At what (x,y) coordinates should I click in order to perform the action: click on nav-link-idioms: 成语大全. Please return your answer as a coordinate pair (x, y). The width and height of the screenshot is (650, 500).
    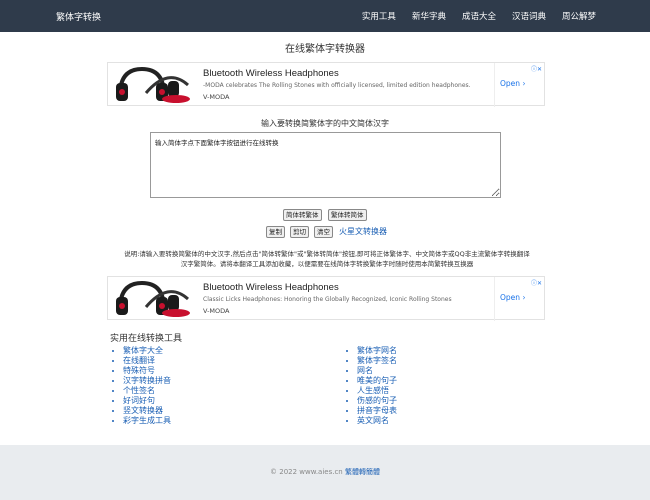
    Looking at the image, I should click on (479, 16).